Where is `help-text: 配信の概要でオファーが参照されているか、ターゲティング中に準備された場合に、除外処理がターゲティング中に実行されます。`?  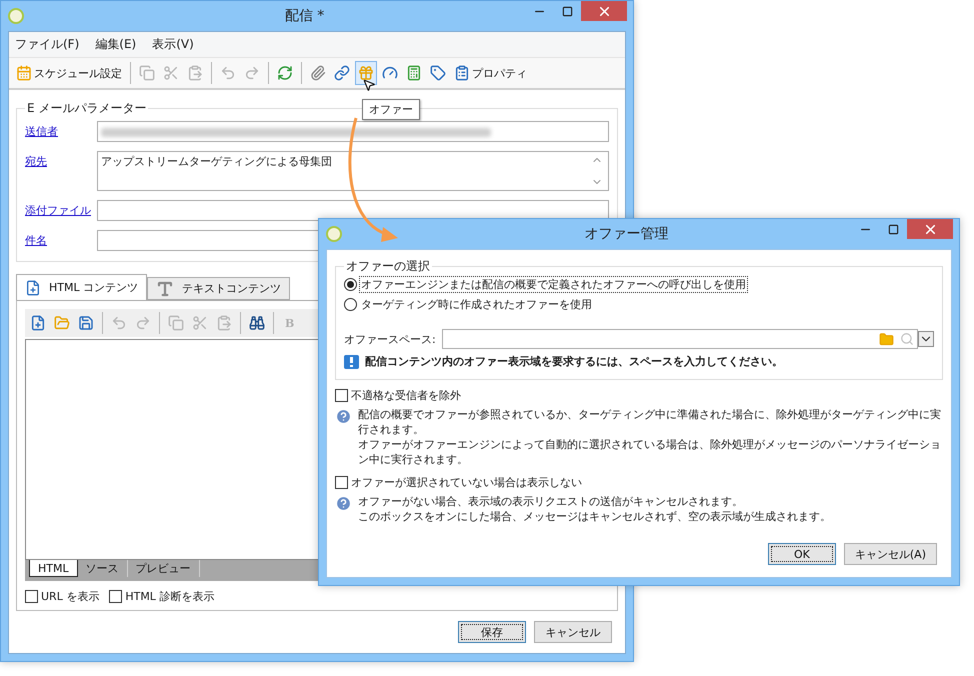
help-text: 配信の概要でオファーが参照されているか、ターゲティング中に準備された場合に、除外処理がターゲティング中に実行されます。 is located at coordinates (650, 422).